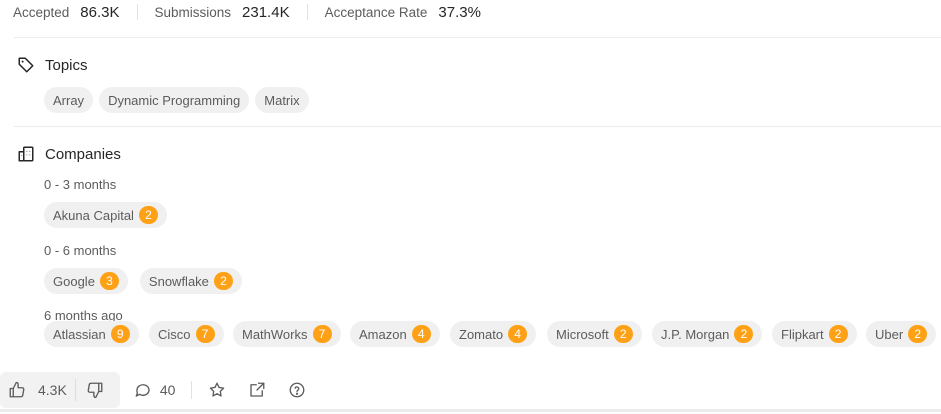  Describe the element at coordinates (109, 281) in the screenshot. I see `count-badge: 3` at that location.